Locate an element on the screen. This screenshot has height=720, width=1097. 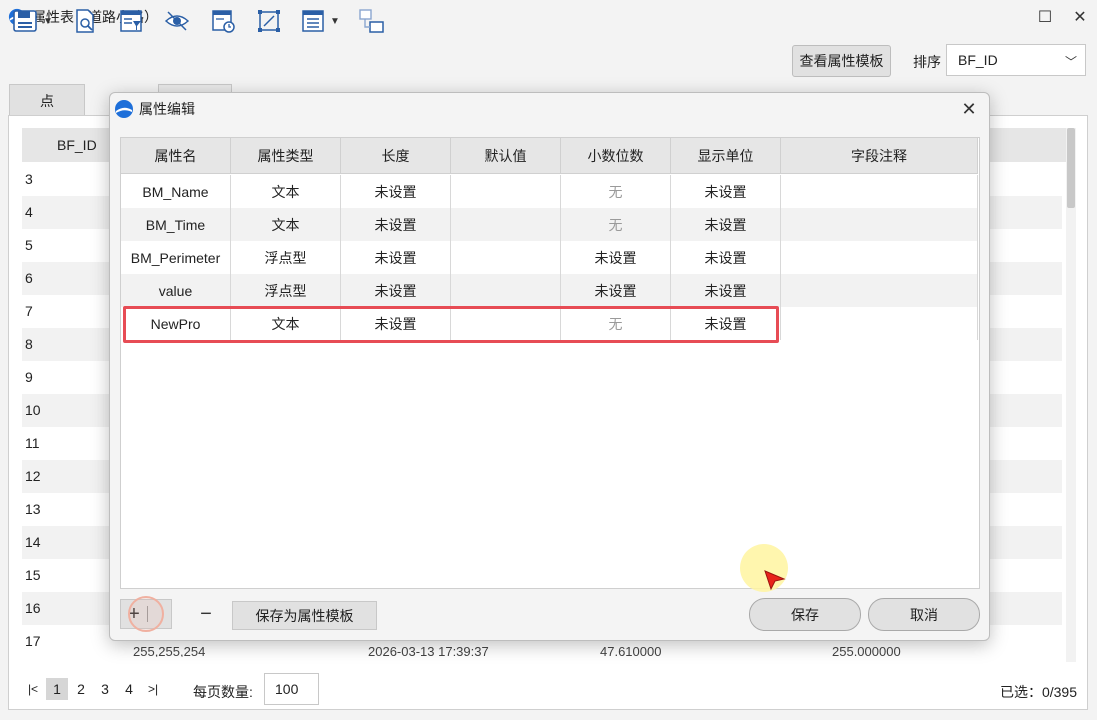
page-2-button: 2 is located at coordinates (81, 689).